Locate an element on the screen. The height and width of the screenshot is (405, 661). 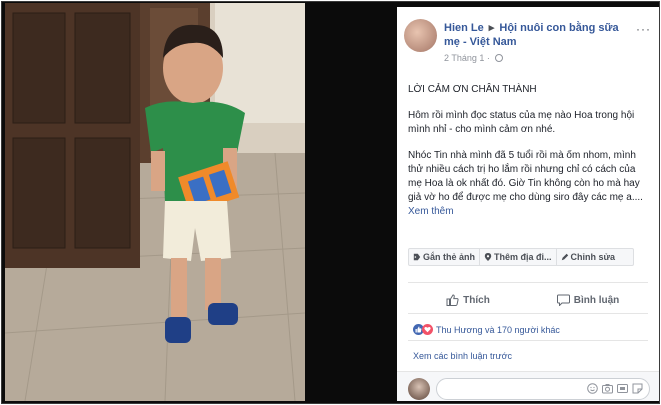
comment-bubble-icon is located at coordinates (563, 300).